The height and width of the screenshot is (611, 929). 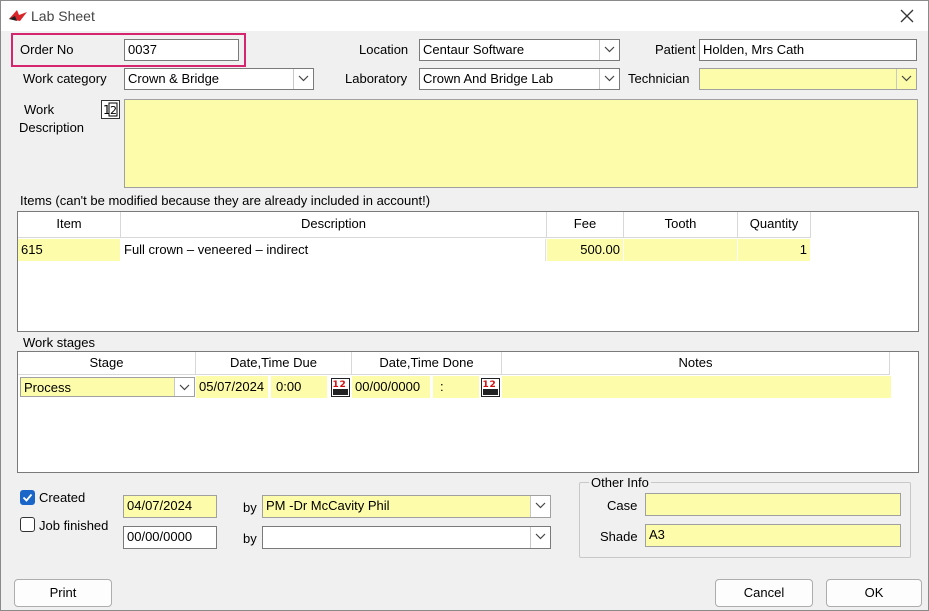 I want to click on items-col-fee: Fee, so click(x=585, y=225).